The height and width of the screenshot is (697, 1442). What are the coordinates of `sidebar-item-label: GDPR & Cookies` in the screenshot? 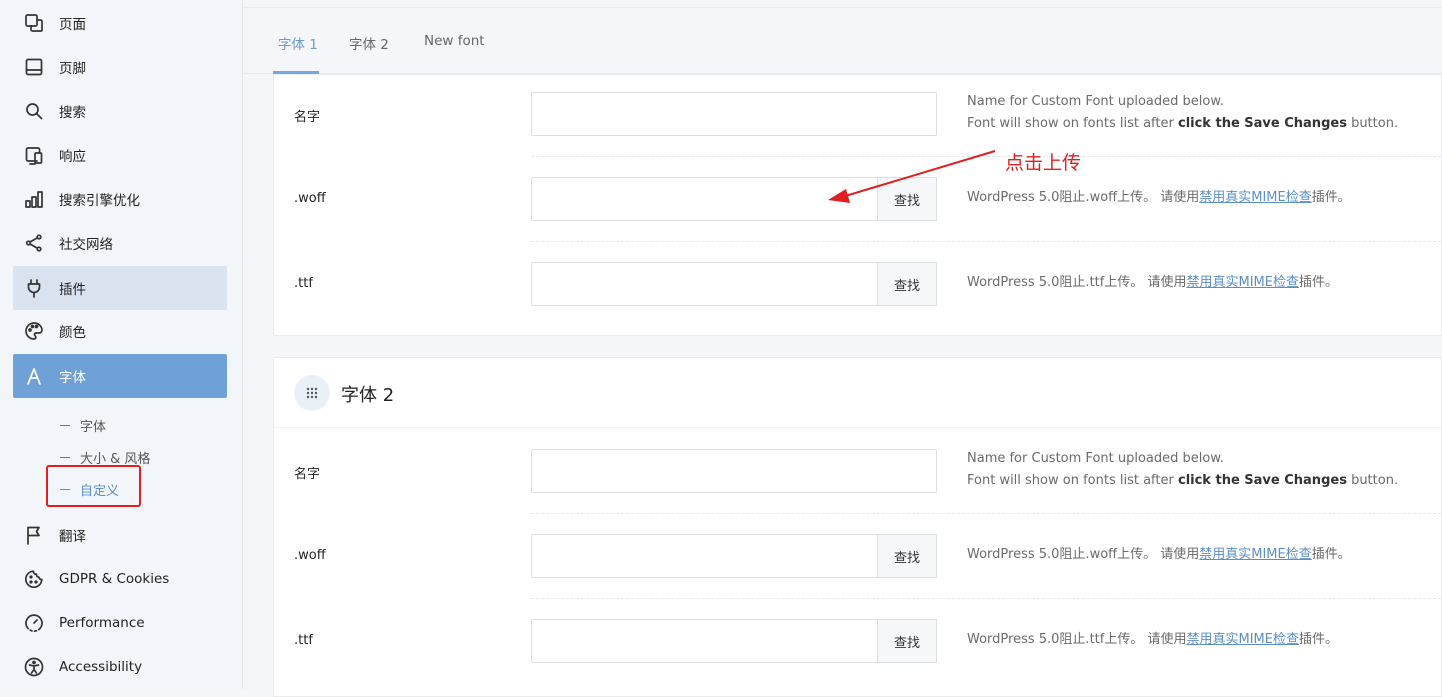 It's located at (114, 579).